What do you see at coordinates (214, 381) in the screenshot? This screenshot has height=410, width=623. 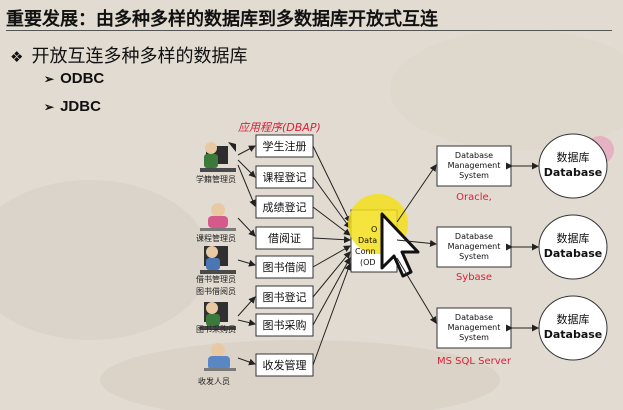 I see `person-label: 收发人员` at bounding box center [214, 381].